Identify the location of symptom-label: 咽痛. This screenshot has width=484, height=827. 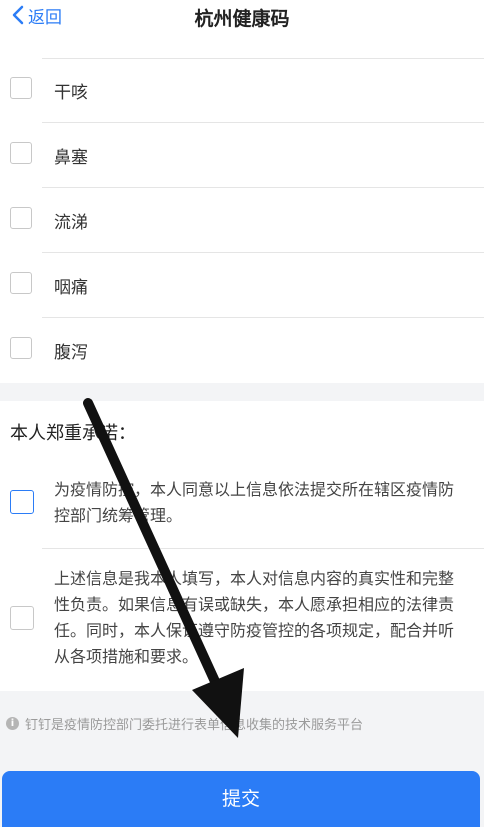
(71, 288).